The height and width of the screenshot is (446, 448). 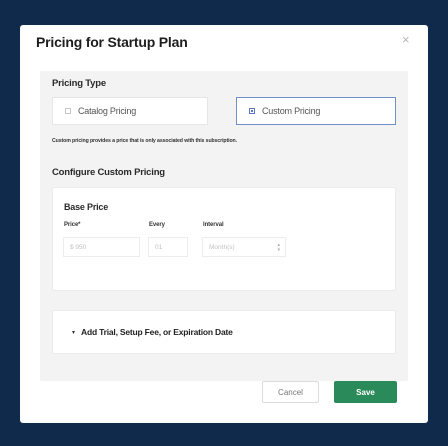 I want to click on modal-title: Pricing for Startup Plan, so click(x=112, y=42).